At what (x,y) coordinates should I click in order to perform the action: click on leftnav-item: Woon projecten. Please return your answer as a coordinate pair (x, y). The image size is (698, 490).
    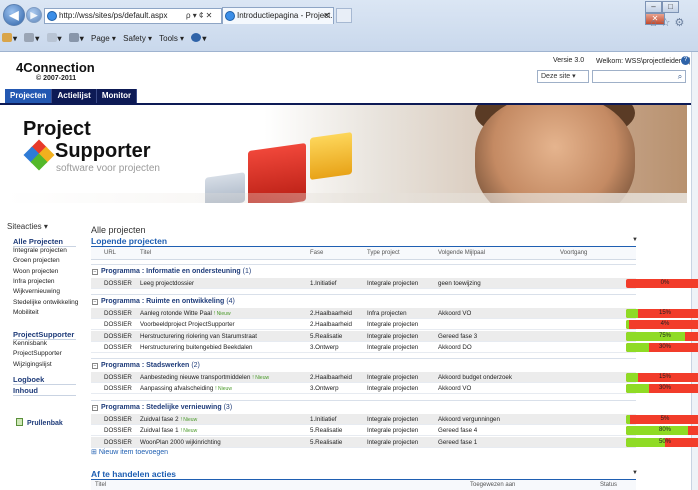
    Looking at the image, I should click on (35, 271).